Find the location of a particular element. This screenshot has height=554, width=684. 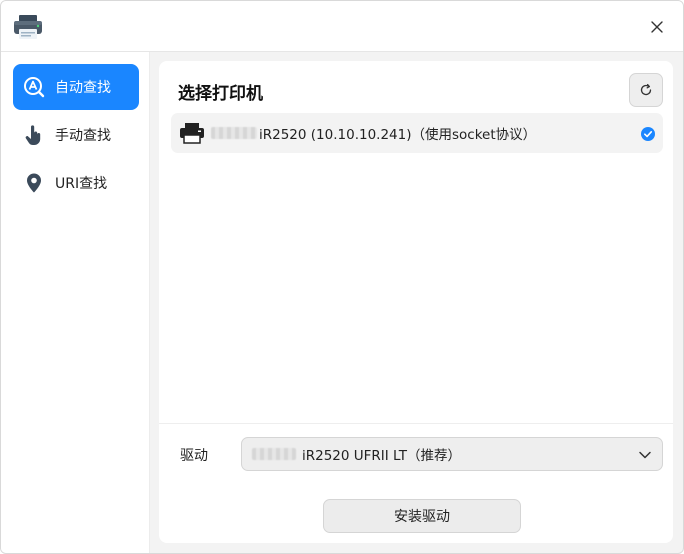

chevron-down-icon is located at coordinates (645, 454).